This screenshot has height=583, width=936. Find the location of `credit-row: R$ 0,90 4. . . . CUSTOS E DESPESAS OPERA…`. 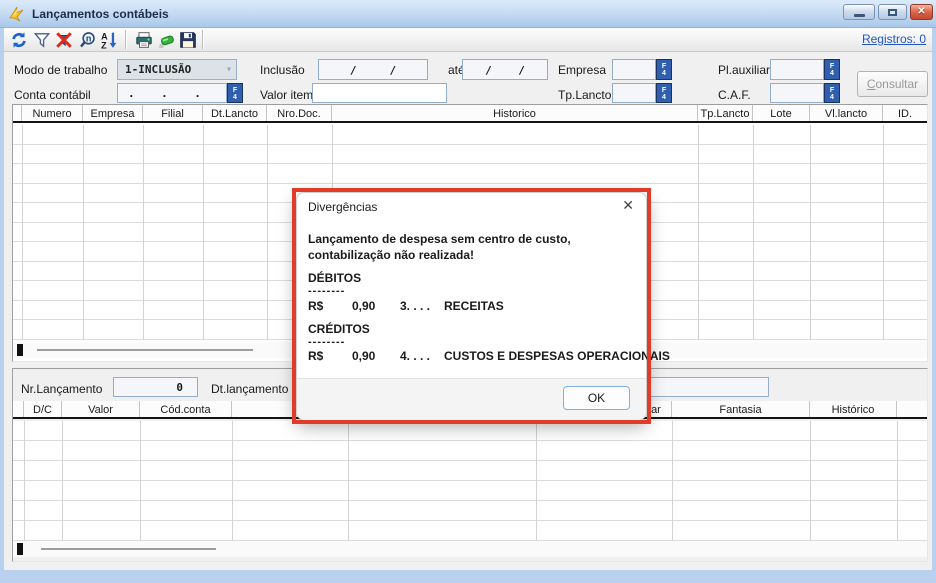

credit-row: R$ 0,90 4. . . . CUSTOS E DESPESAS OPERA… is located at coordinates (489, 356).